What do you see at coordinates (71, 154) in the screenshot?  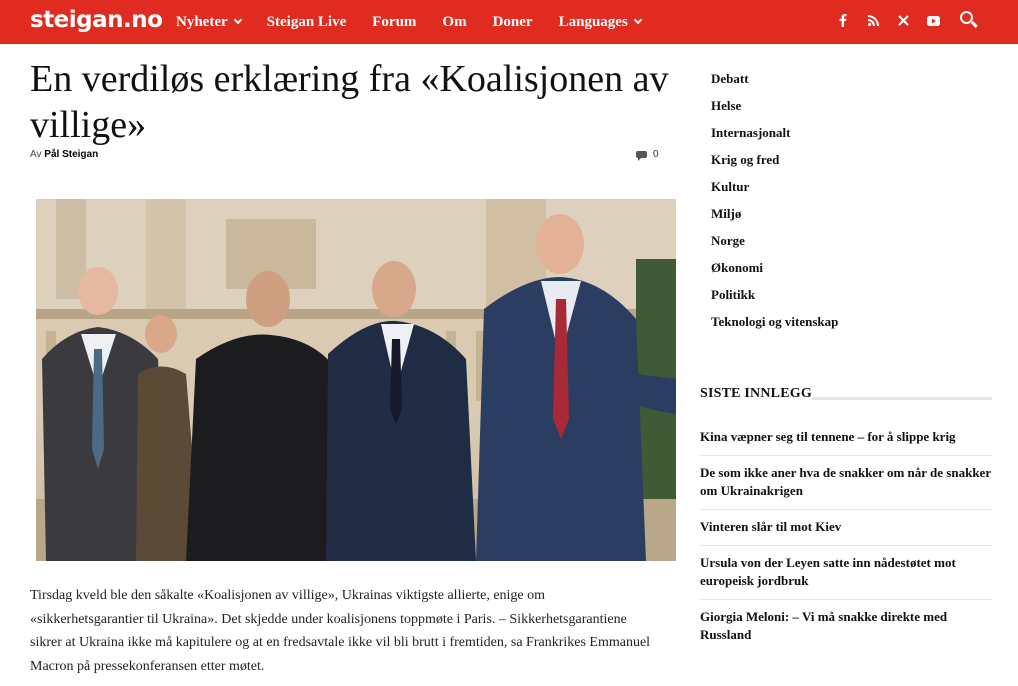 I see `author-link: Pål Steigan` at bounding box center [71, 154].